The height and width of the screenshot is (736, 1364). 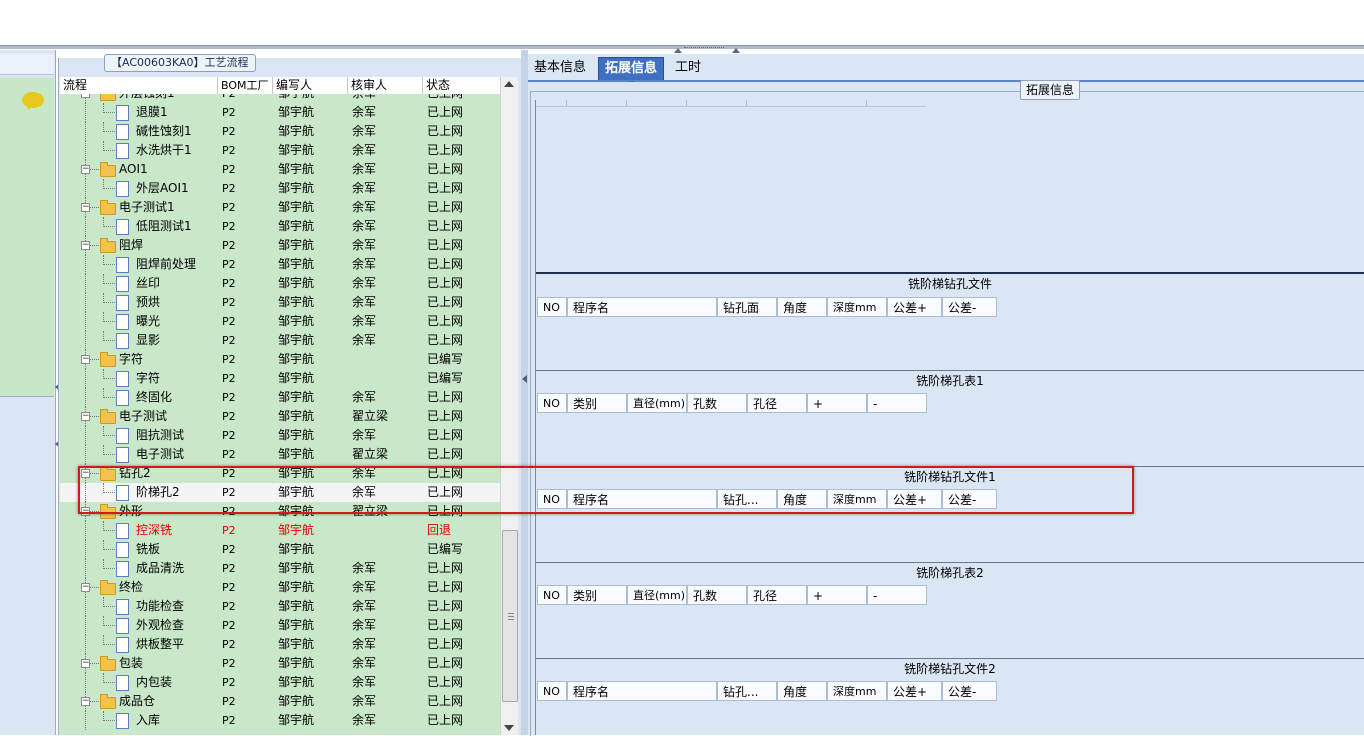 I want to click on col-writer: 编写人, so click(x=309, y=85).